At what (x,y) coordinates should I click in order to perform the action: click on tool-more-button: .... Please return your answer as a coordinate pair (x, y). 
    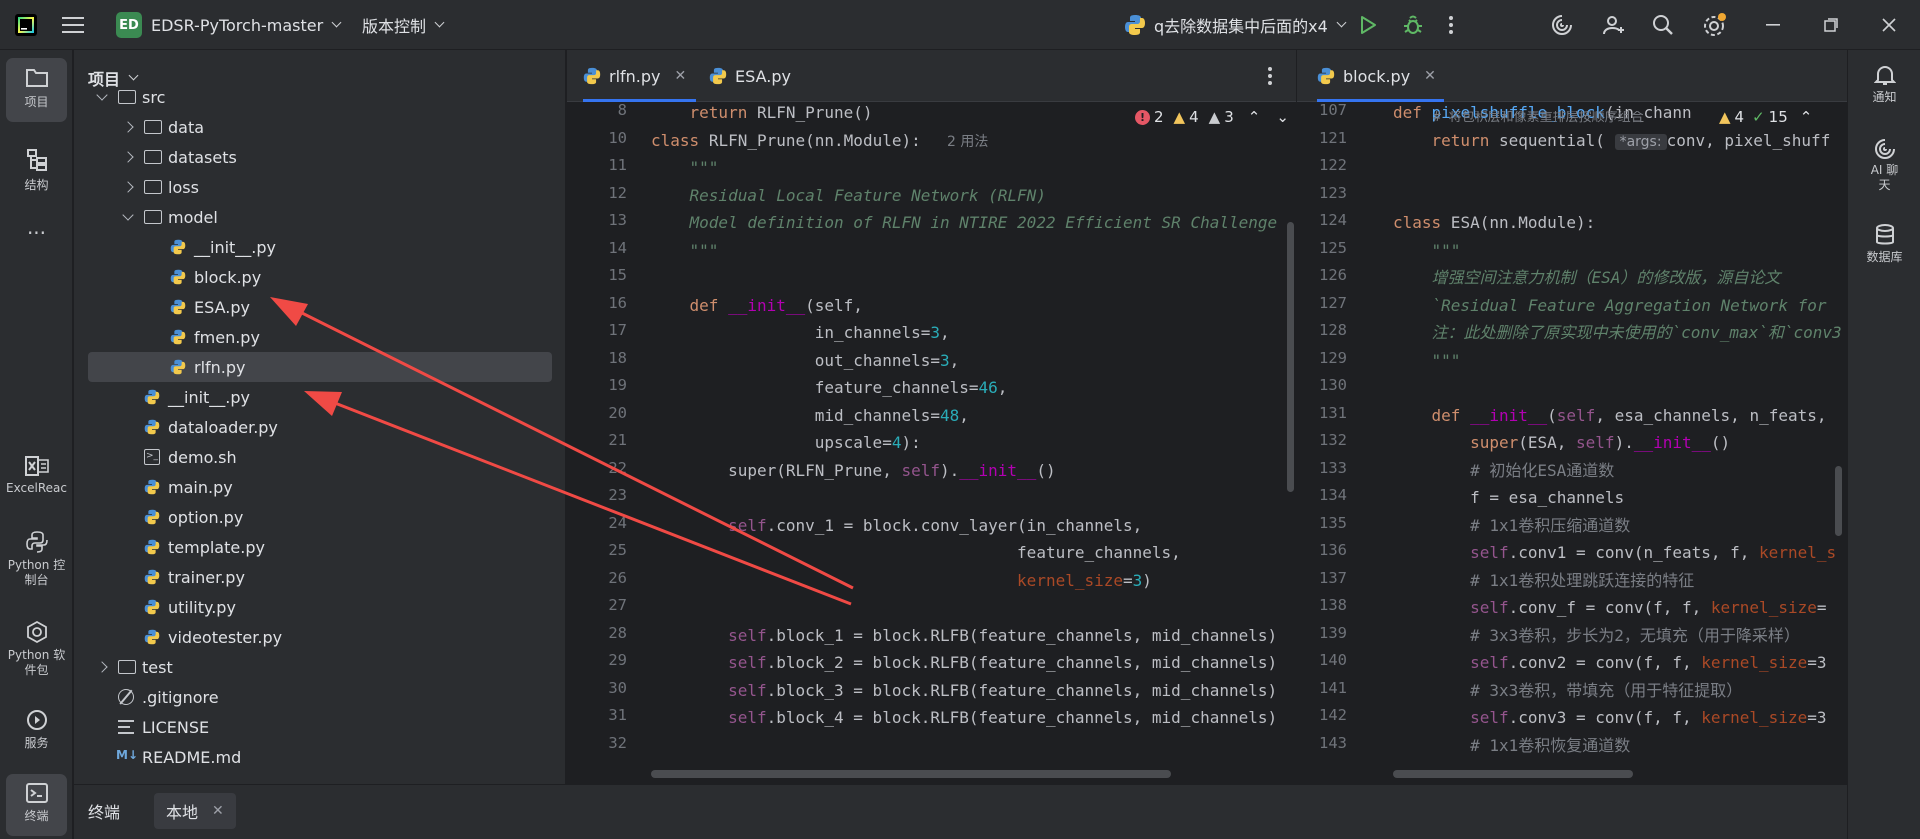
    Looking at the image, I should click on (36, 235).